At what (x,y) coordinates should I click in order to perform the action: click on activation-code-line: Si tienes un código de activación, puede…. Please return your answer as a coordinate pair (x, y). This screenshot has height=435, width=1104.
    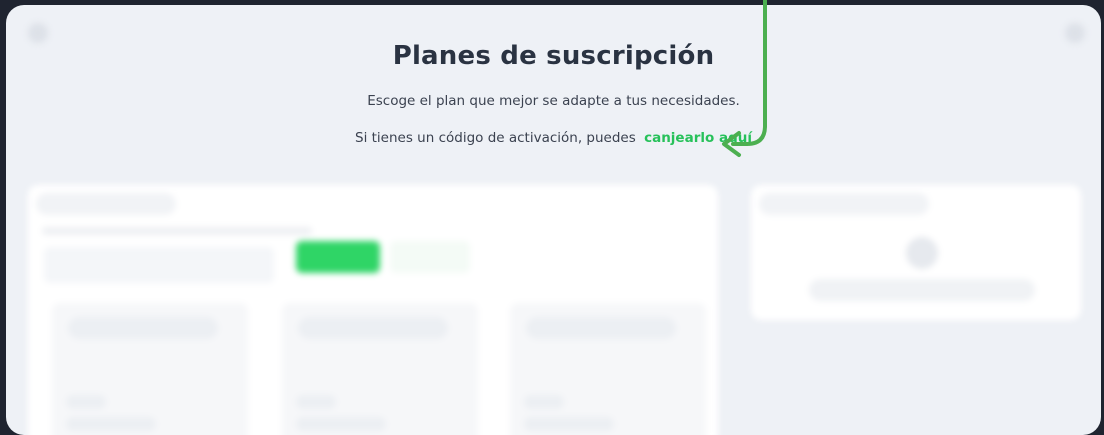
    Looking at the image, I should click on (553, 138).